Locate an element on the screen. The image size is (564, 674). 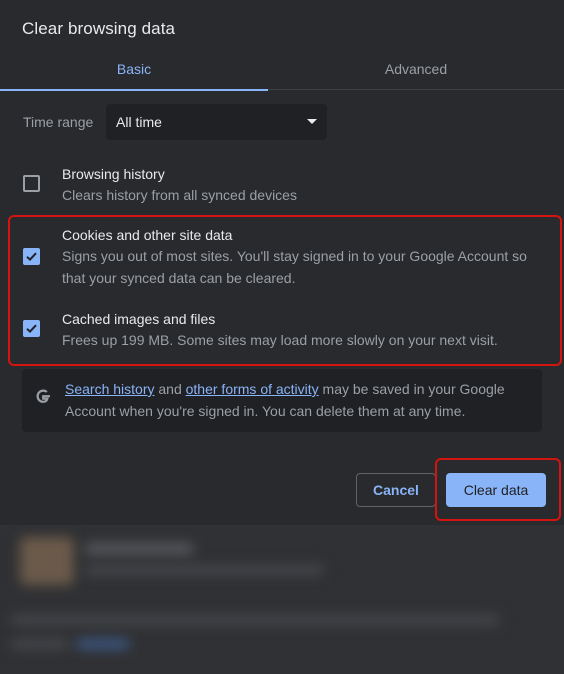
active-tab-indicator is located at coordinates (134, 90).